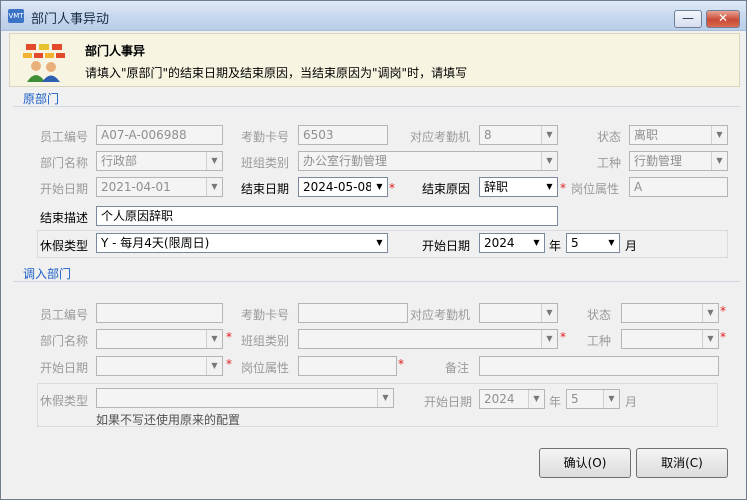 The height and width of the screenshot is (500, 747). What do you see at coordinates (373, 16) in the screenshot?
I see `title-bar: VMT 部门人事异动 — ✕` at bounding box center [373, 16].